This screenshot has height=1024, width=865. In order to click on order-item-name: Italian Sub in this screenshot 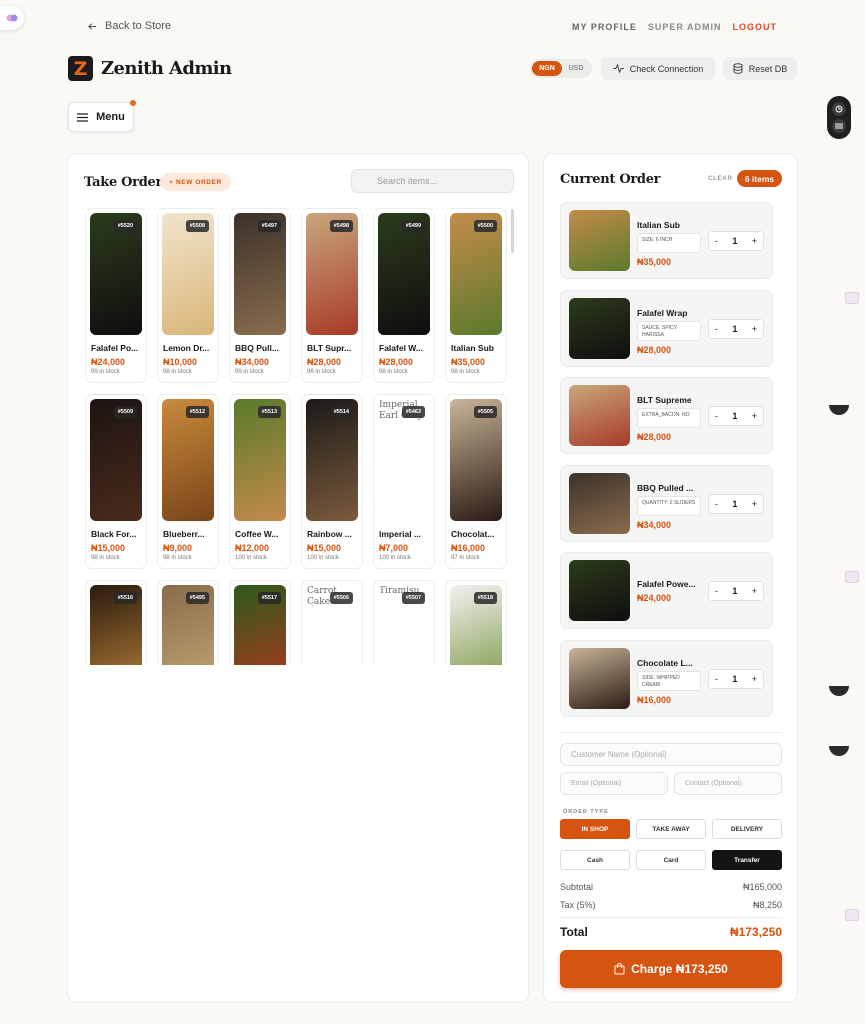, I will do `click(658, 225)`.